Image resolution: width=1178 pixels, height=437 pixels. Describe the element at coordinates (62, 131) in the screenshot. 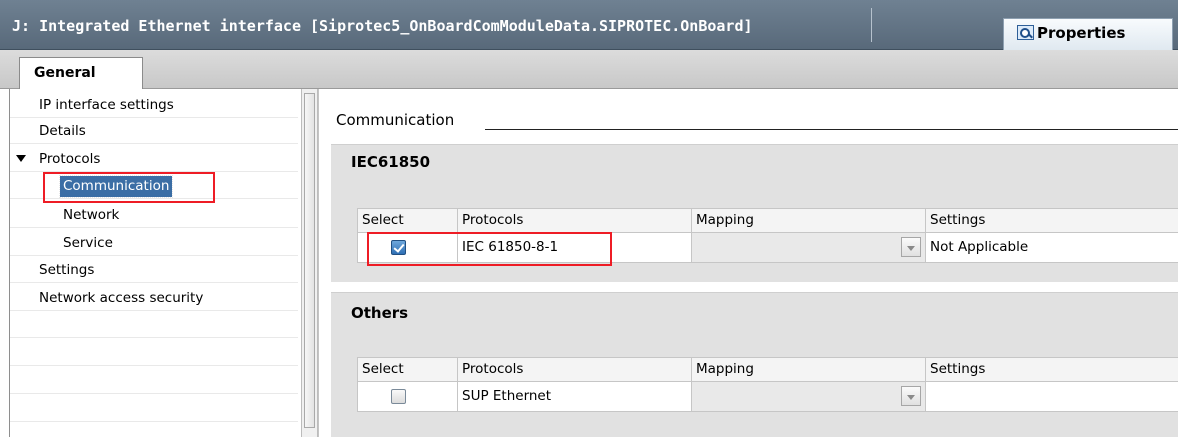

I see `sidebar-item-label: Details` at that location.